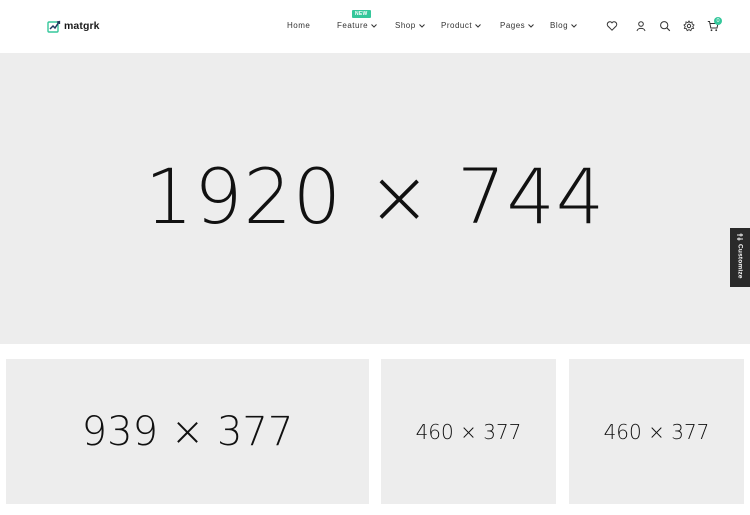 Image resolution: width=750 pixels, height=515 pixels. Describe the element at coordinates (405, 25) in the screenshot. I see `nav-item-label: Shop` at that location.